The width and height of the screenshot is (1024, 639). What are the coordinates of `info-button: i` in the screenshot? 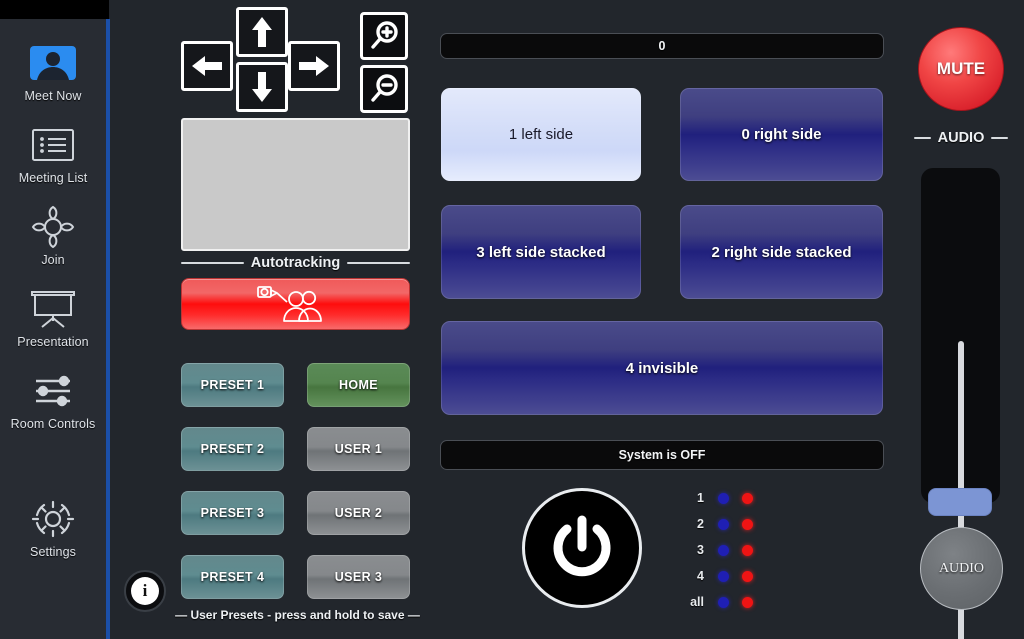 It's located at (145, 591).